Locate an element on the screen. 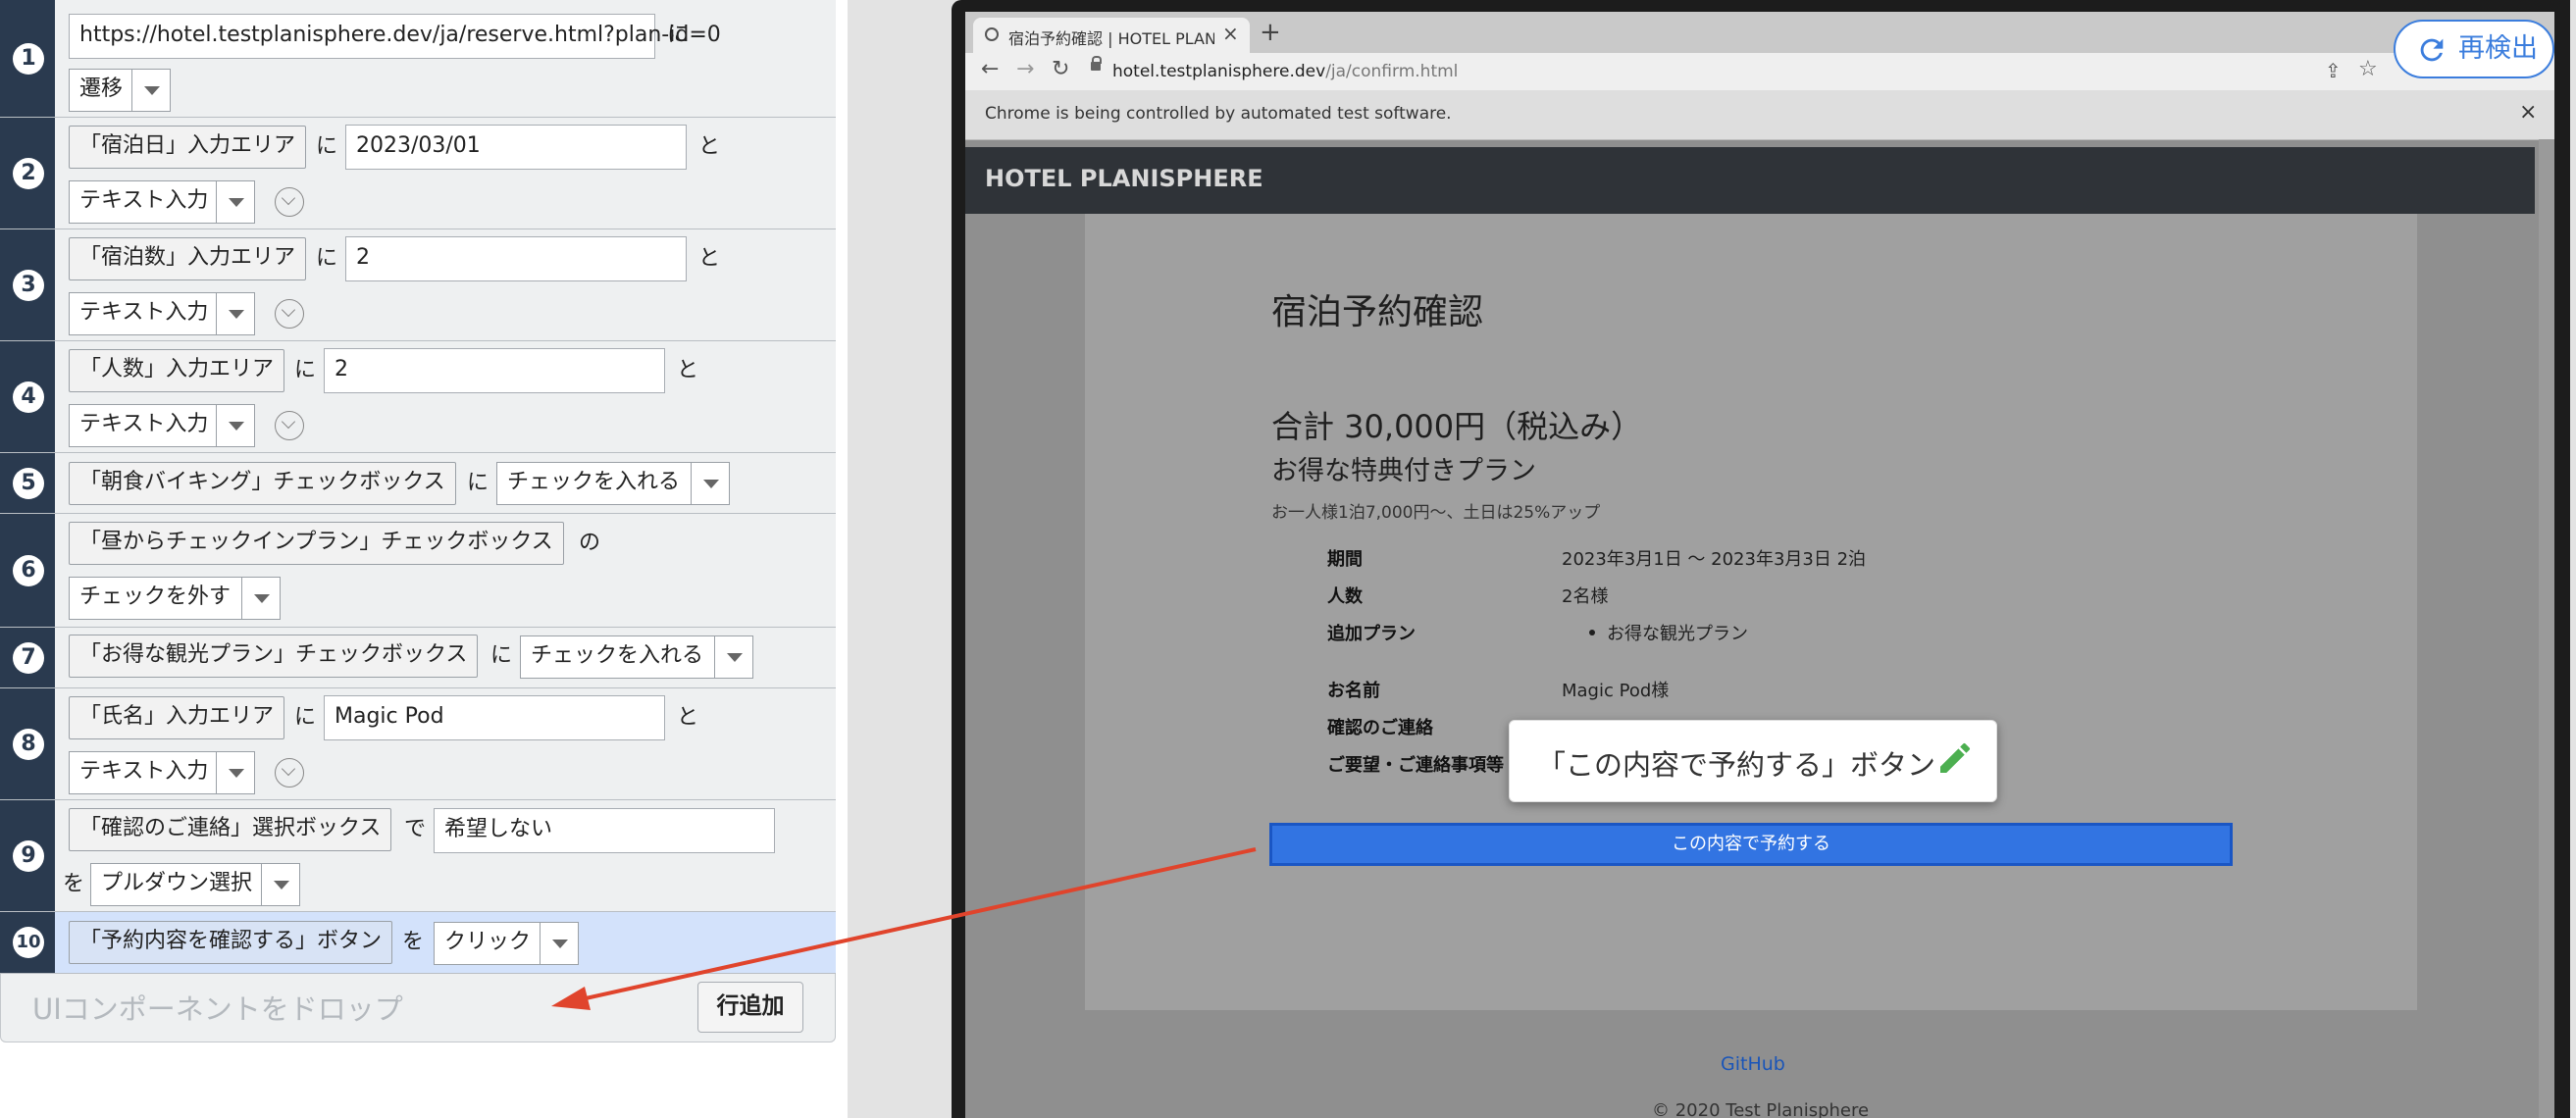 The height and width of the screenshot is (1118, 2576). step-number: 9 is located at coordinates (27, 855).